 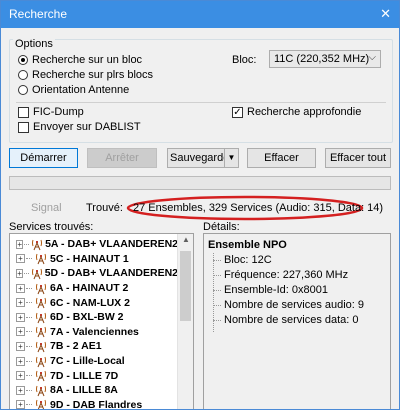 I want to click on scrollbar-thumb, so click(x=185, y=286).